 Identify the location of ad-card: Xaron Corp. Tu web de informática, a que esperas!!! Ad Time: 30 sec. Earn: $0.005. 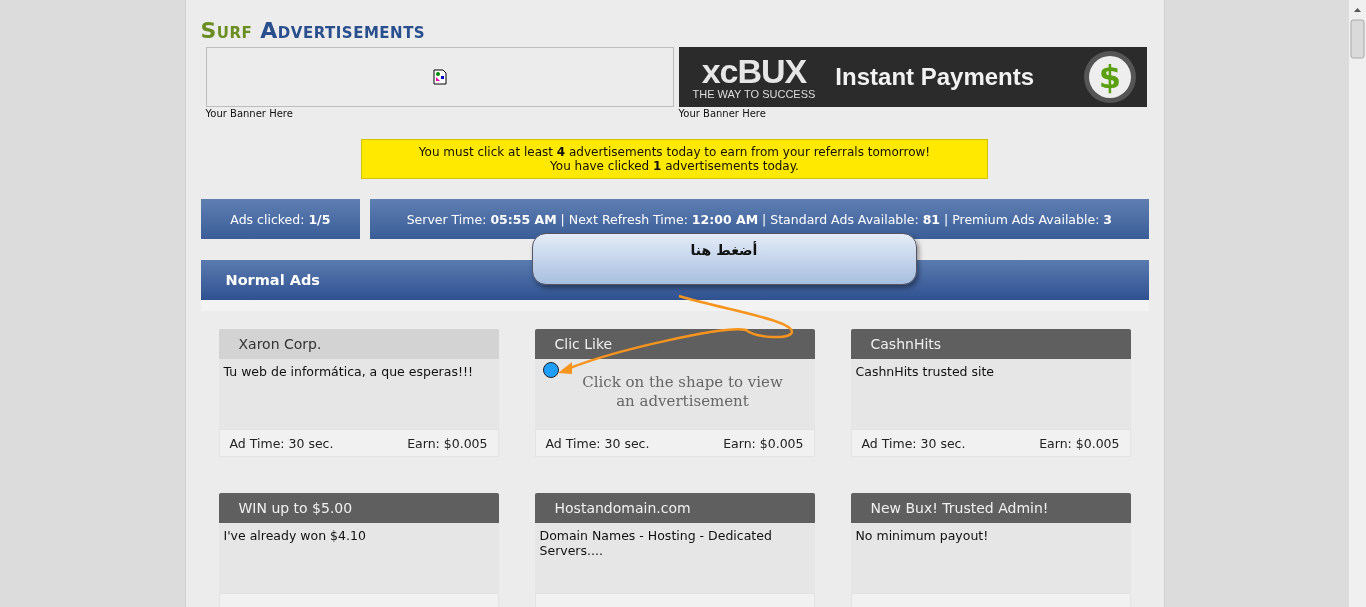
(358, 393).